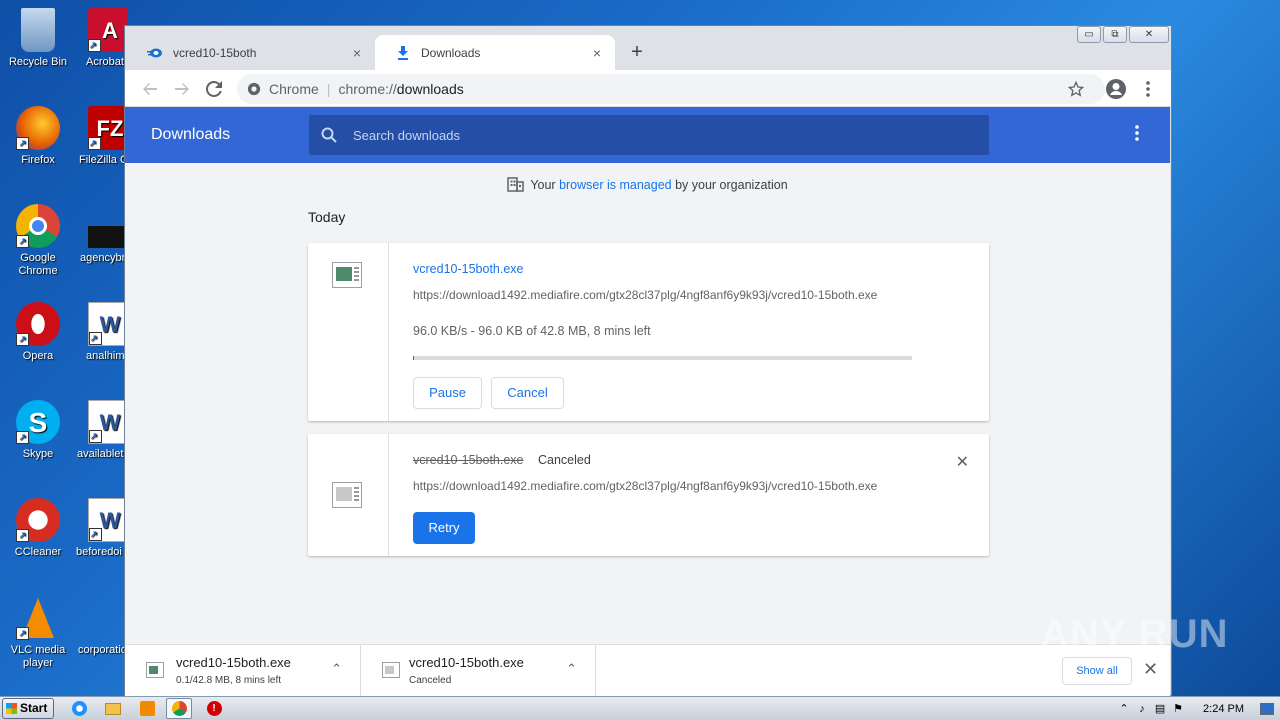 The image size is (1280, 720). What do you see at coordinates (451, 52) in the screenshot?
I see `tab-title: Downloads` at bounding box center [451, 52].